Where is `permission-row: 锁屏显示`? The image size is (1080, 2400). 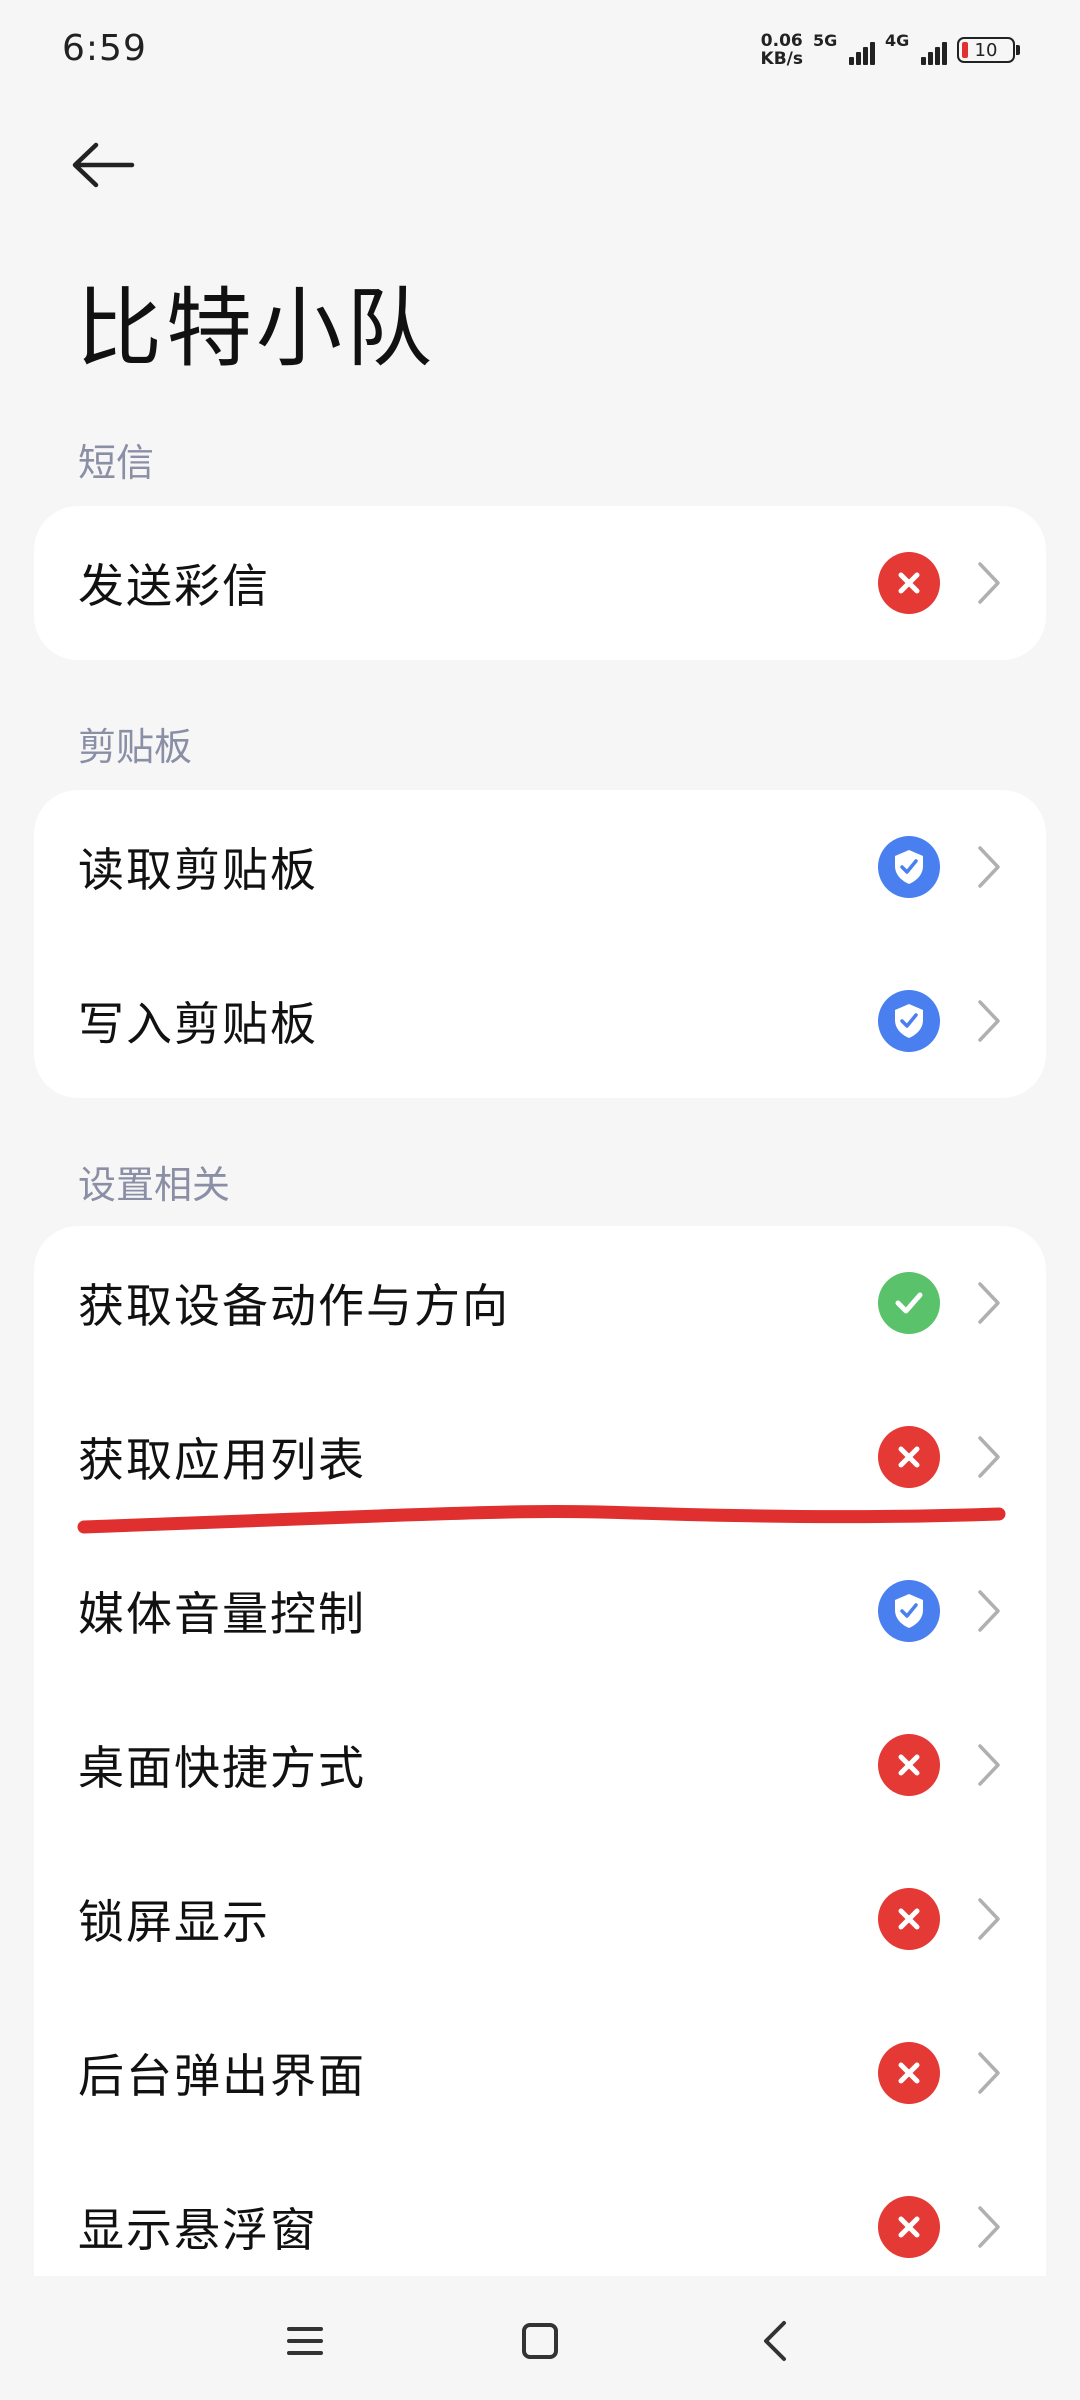
permission-row: 锁屏显示 is located at coordinates (540, 1919).